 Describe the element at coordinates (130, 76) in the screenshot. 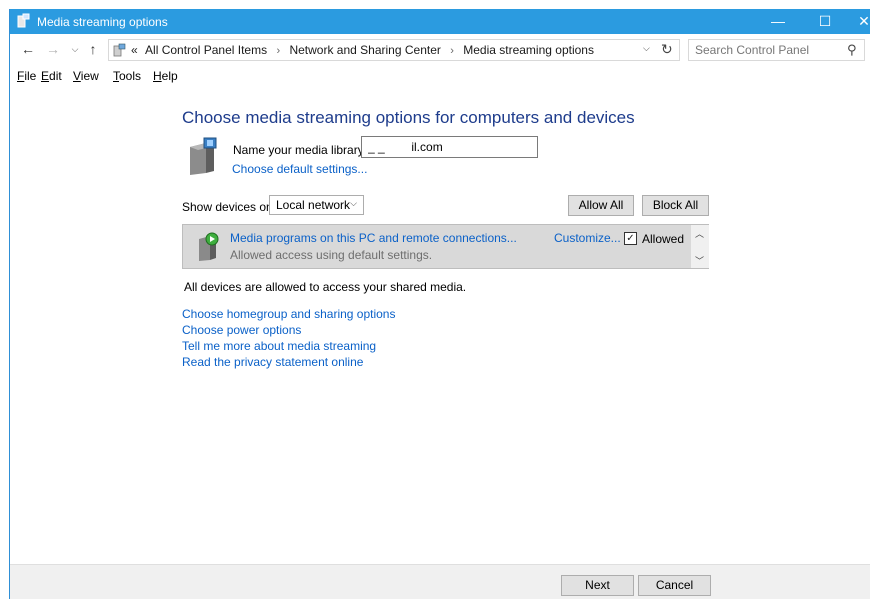

I see `menu-tools-label: ools` at that location.